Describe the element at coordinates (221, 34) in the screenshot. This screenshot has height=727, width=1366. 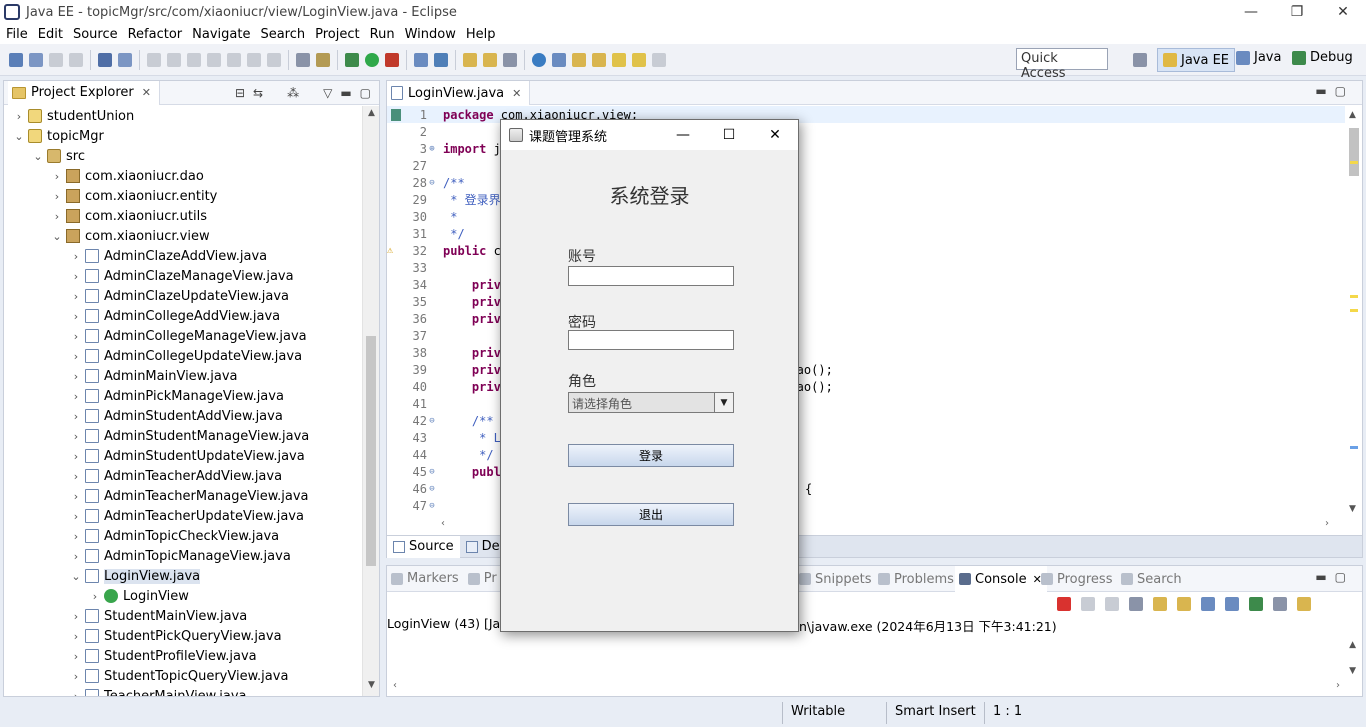
I see `menu-navigate: Navigate` at that location.